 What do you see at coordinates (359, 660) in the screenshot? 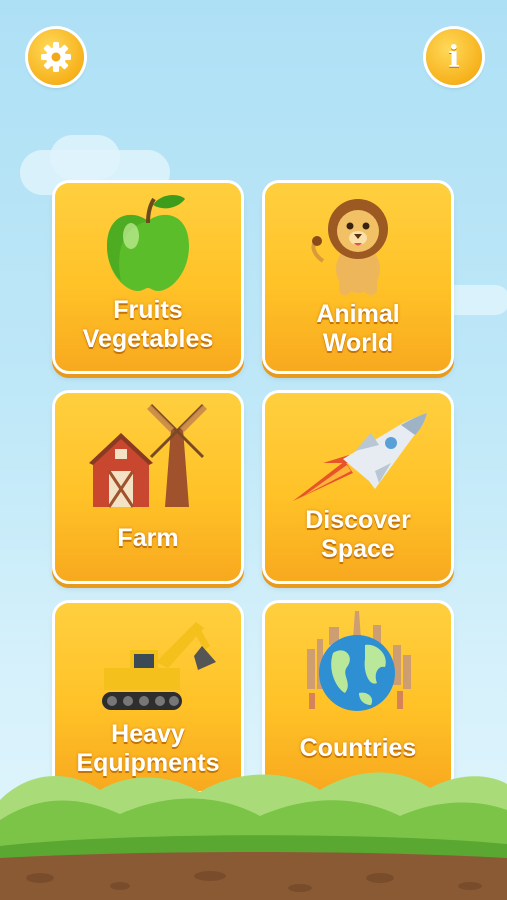
I see `globe-icon` at bounding box center [359, 660].